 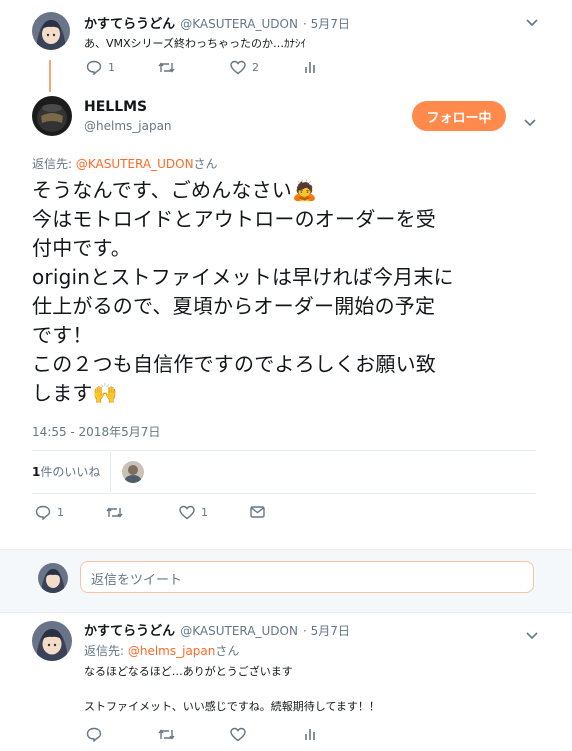 What do you see at coordinates (234, 306) in the screenshot?
I see `tweet-line: 仕上がるので、夏頃からオーダー開始の予定` at bounding box center [234, 306].